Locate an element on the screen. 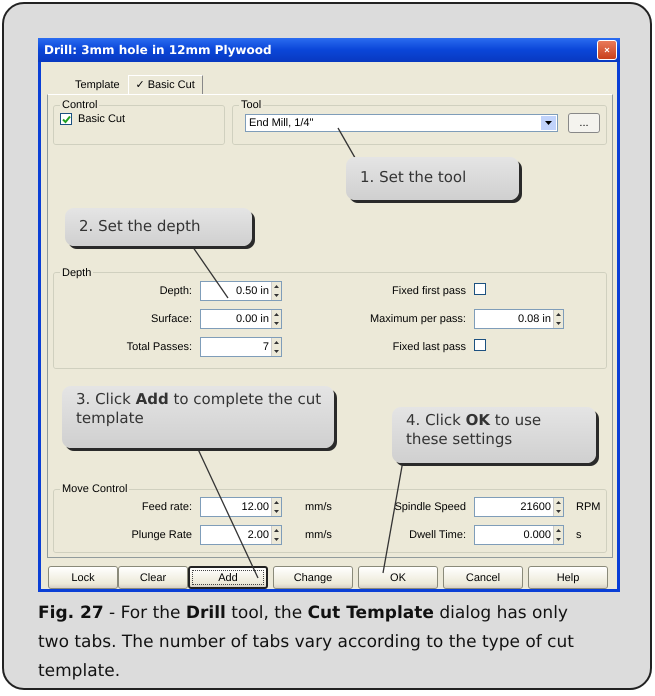  checkbox-label: Fixed last pass is located at coordinates (429, 346).